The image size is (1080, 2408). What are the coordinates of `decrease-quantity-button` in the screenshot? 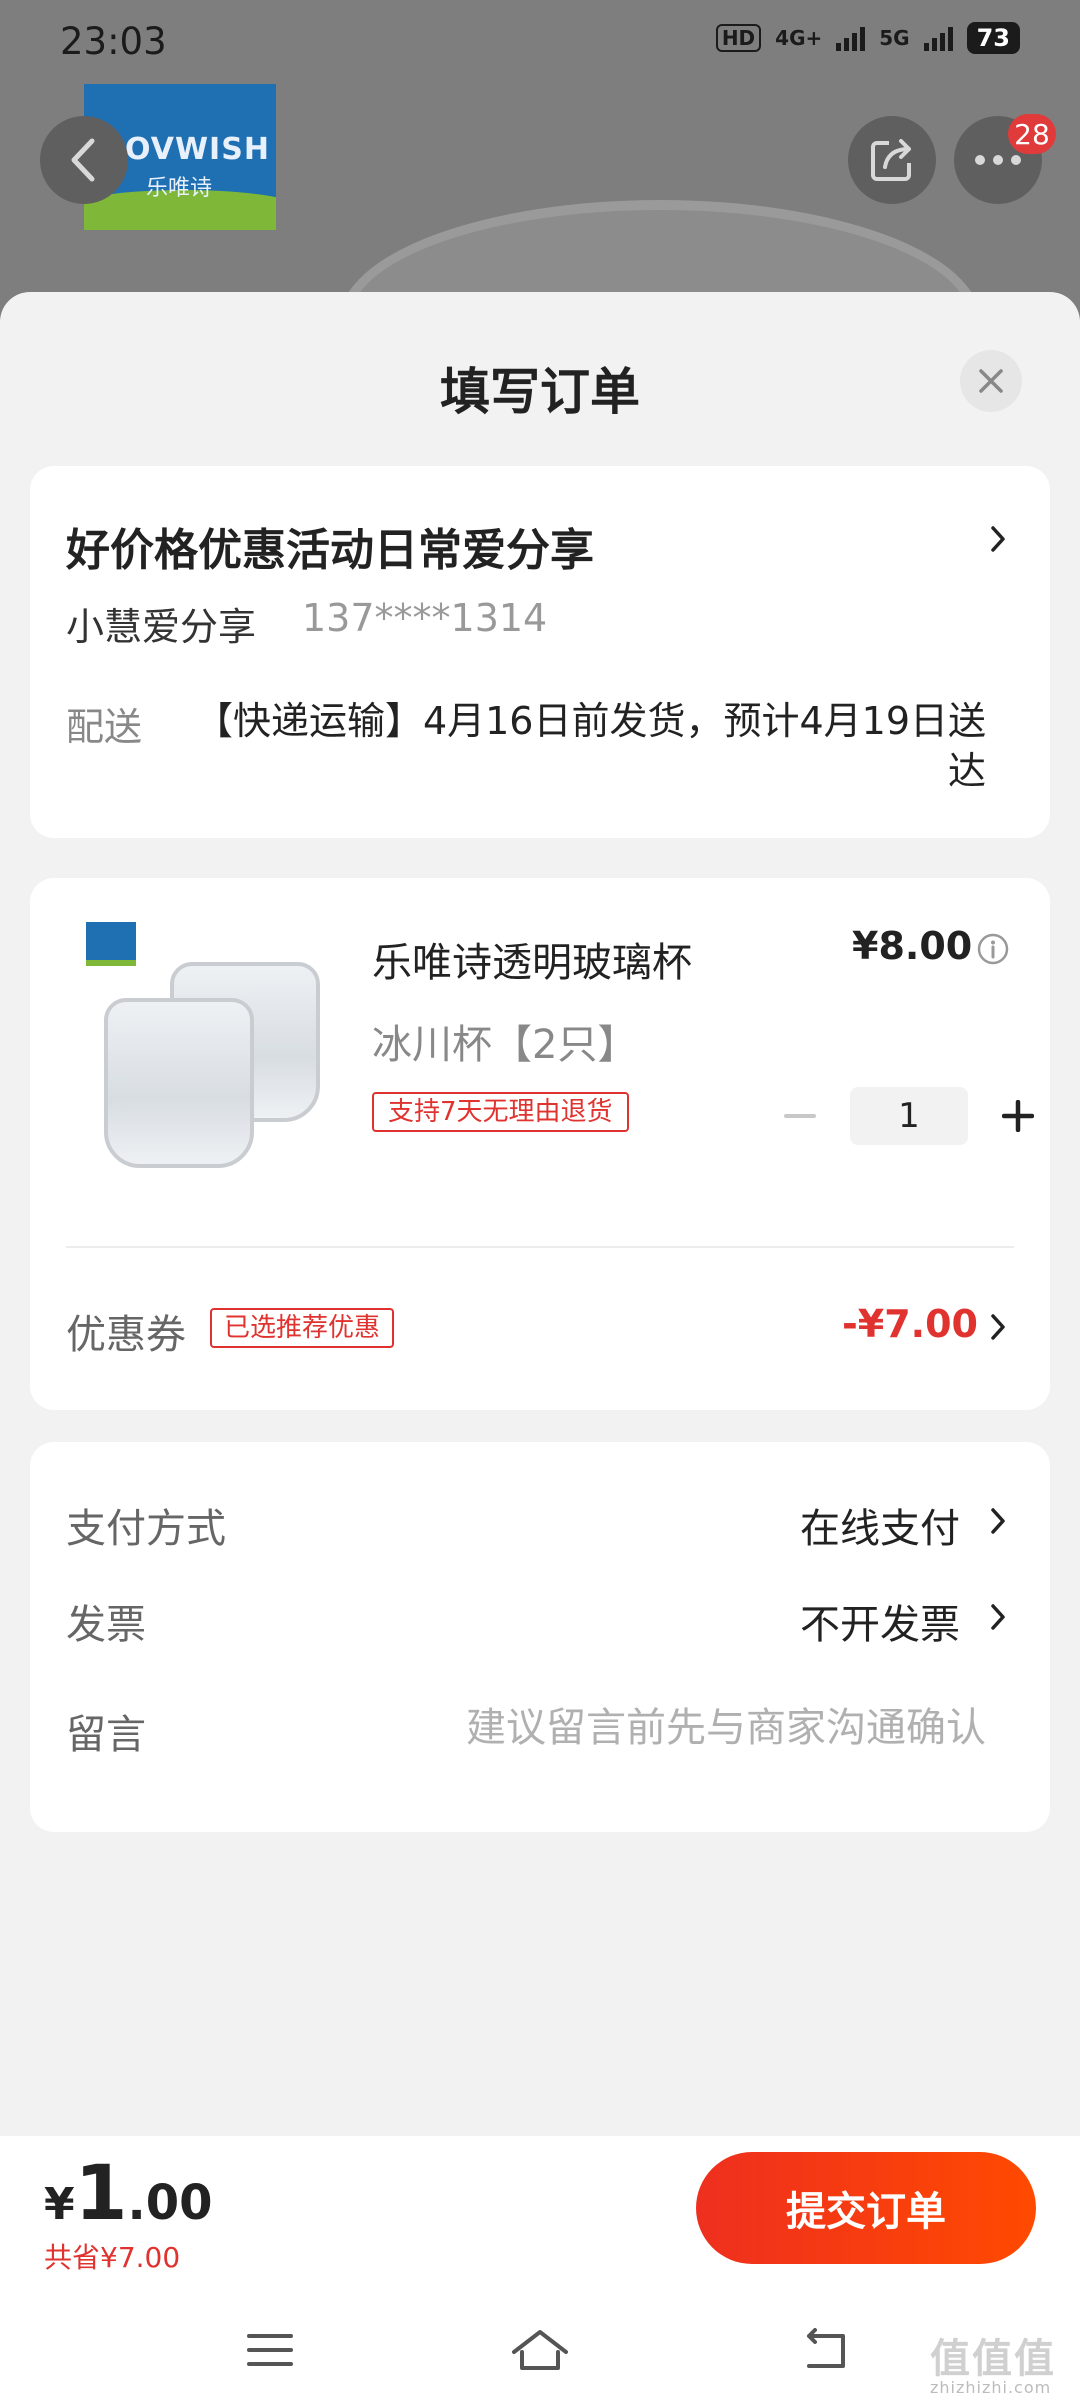 It's located at (800, 1116).